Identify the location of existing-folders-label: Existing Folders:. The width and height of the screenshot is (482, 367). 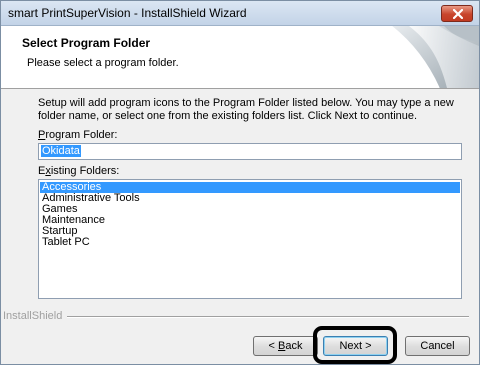
(78, 171).